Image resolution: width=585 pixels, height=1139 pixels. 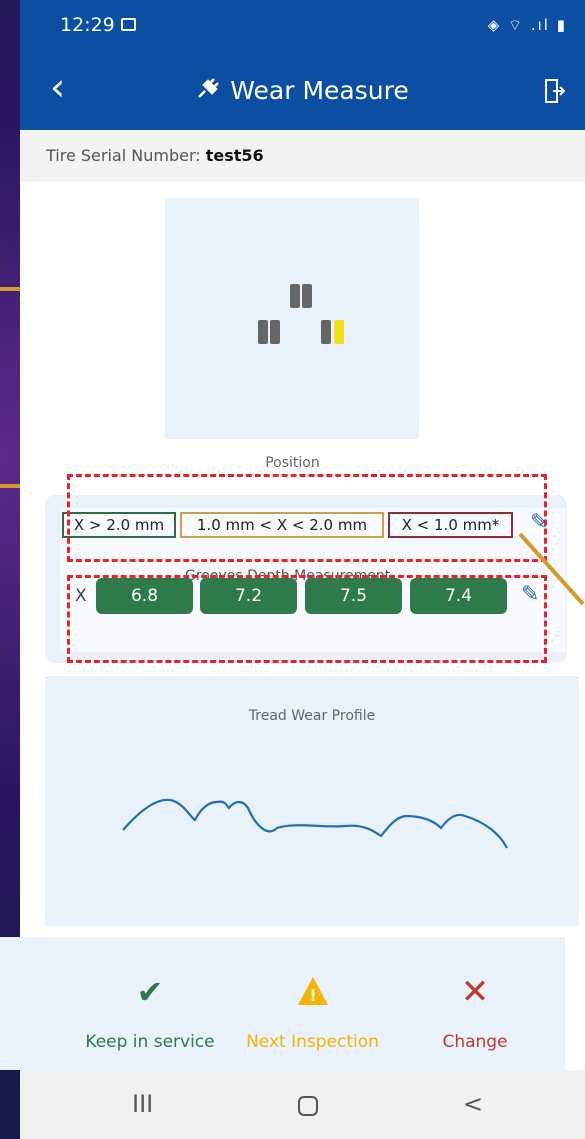 What do you see at coordinates (292, 318) in the screenshot?
I see `tire-position-diagram` at bounding box center [292, 318].